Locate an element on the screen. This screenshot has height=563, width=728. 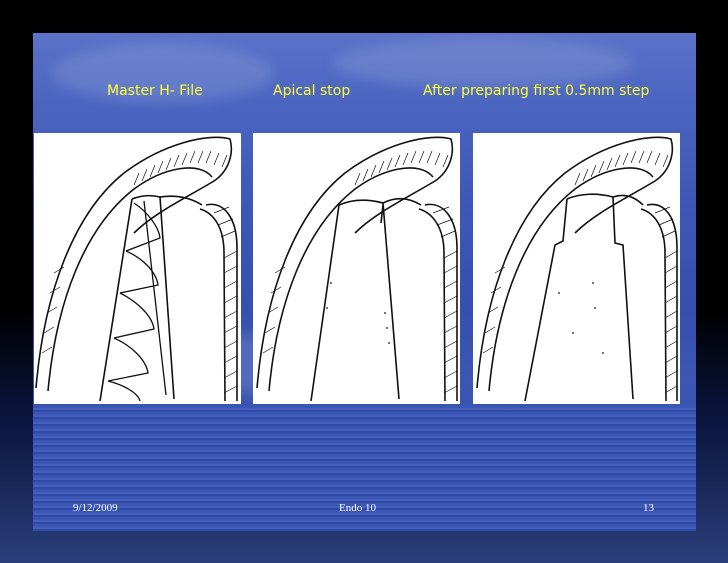
tooth-diagram-apical-stop is located at coordinates (356, 268).